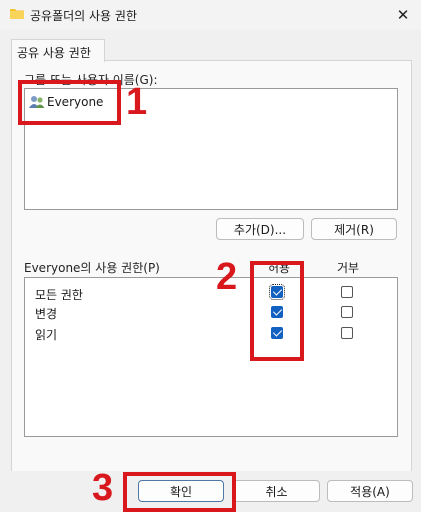  Describe the element at coordinates (137, 102) in the screenshot. I see `annotation-number-1: 1` at that location.